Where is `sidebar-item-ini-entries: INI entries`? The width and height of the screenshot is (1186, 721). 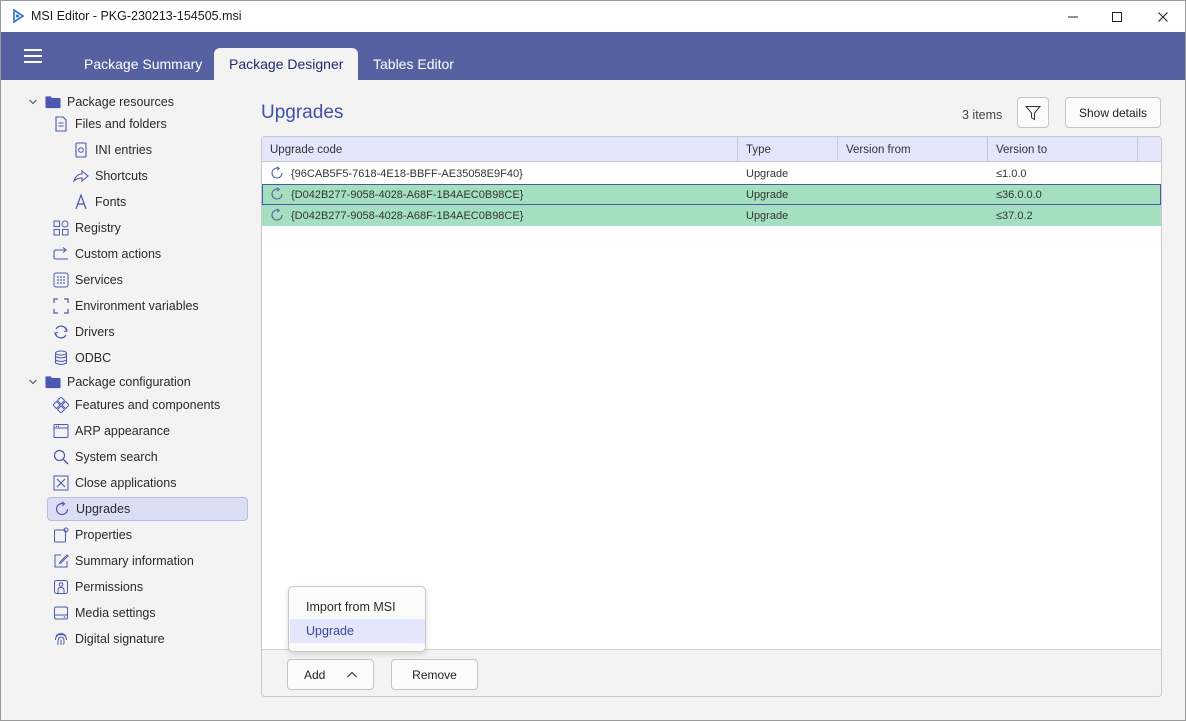
sidebar-item-ini-entries: INI entries is located at coordinates (112, 150).